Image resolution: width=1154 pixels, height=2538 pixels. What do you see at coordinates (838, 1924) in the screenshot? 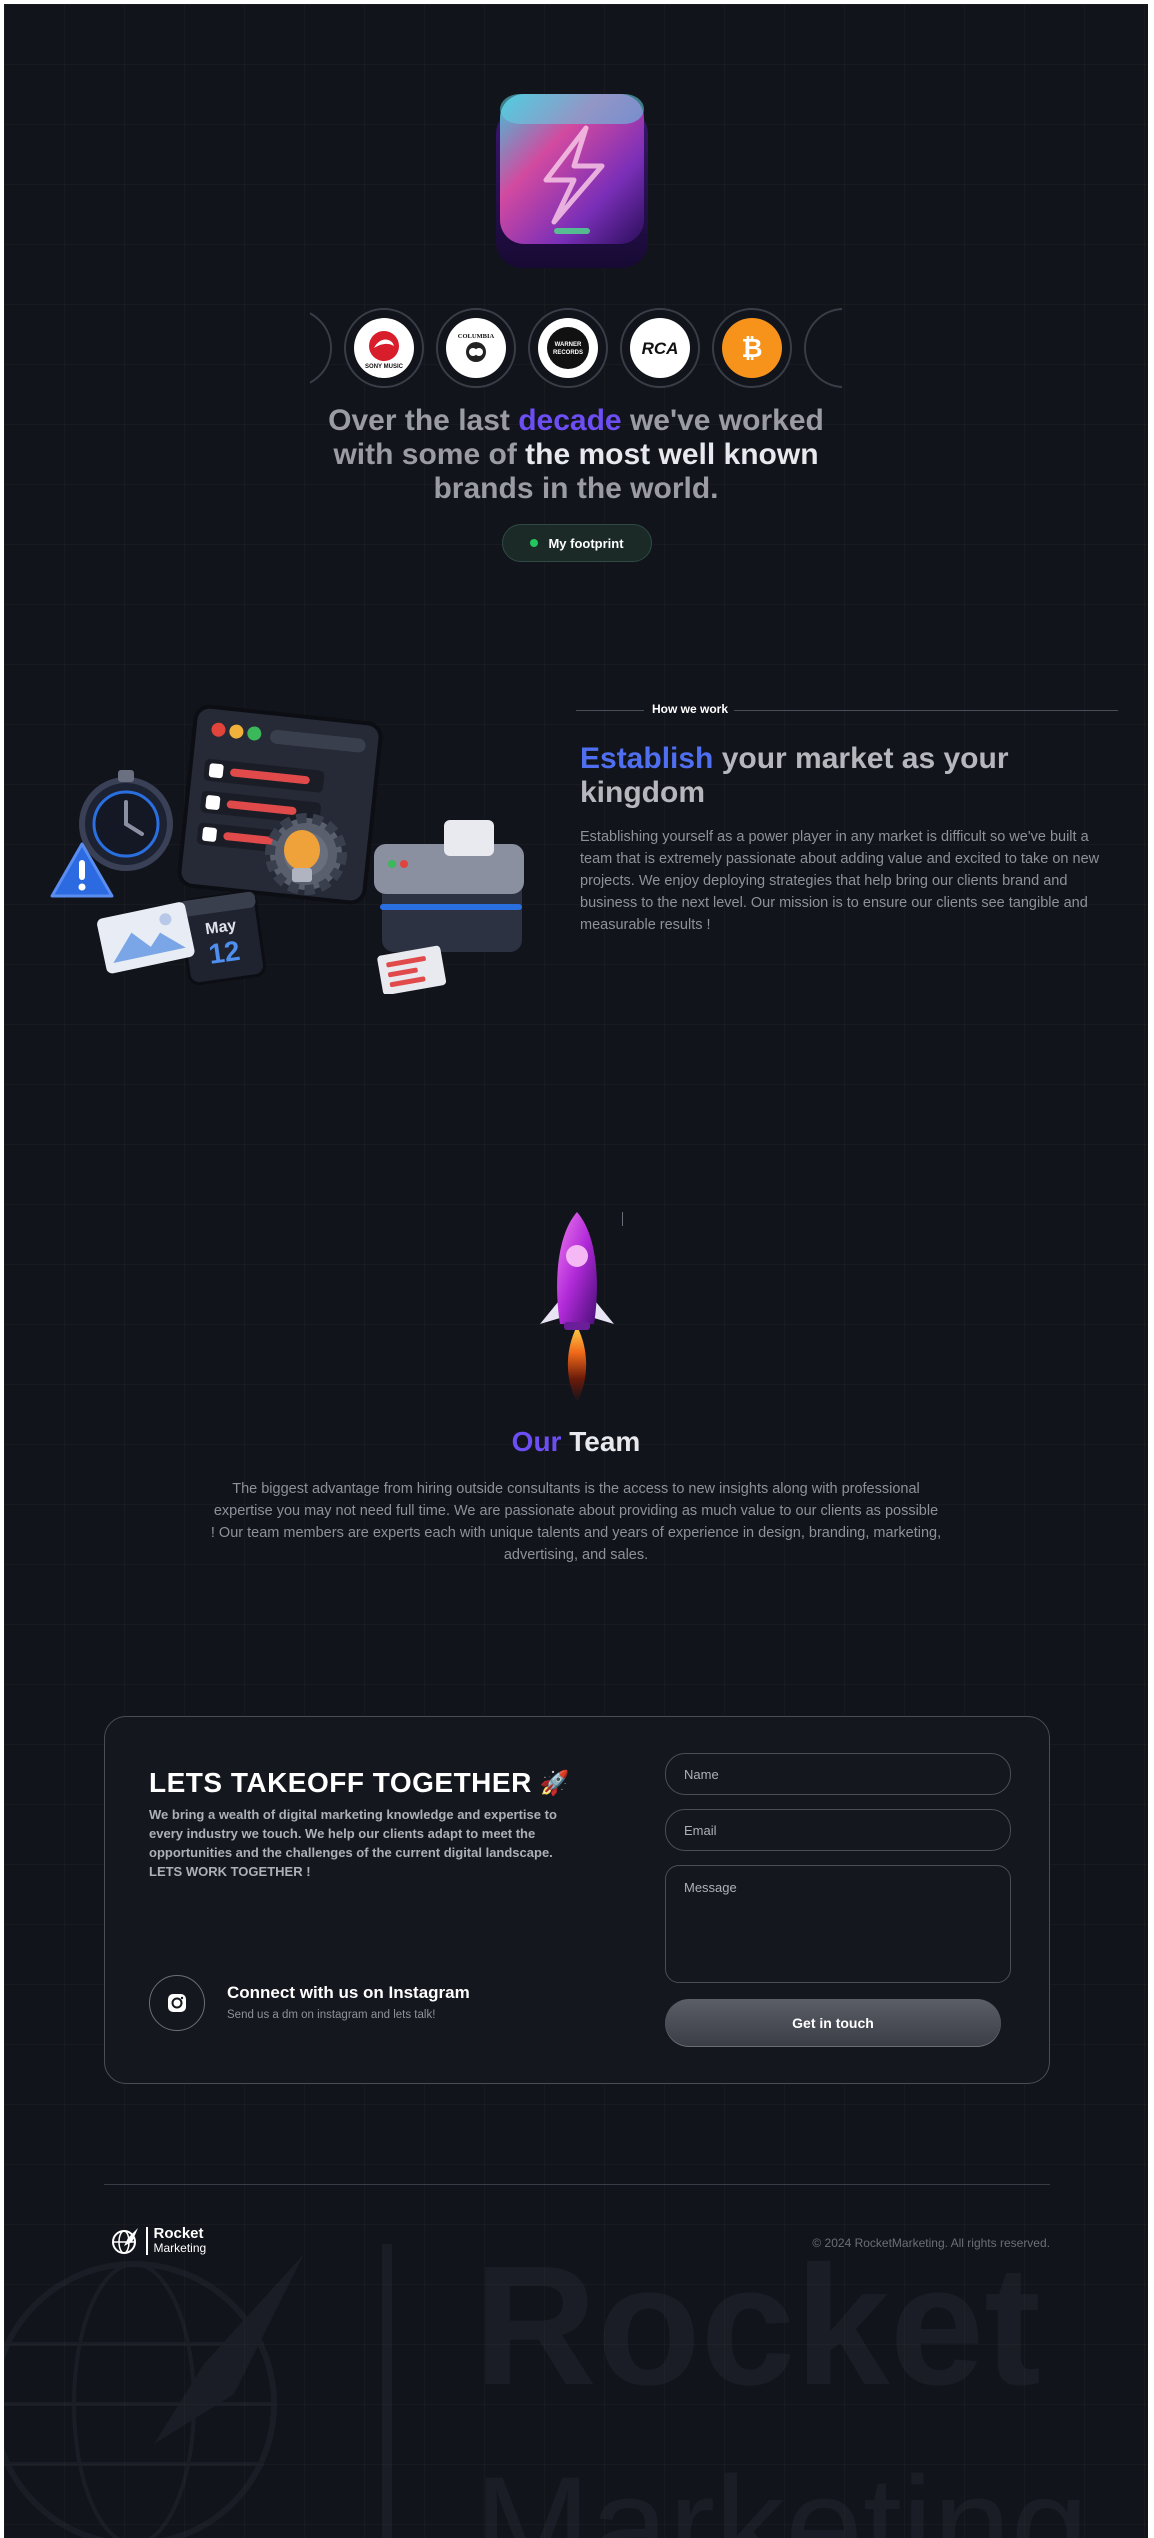
I see `message-input` at bounding box center [838, 1924].